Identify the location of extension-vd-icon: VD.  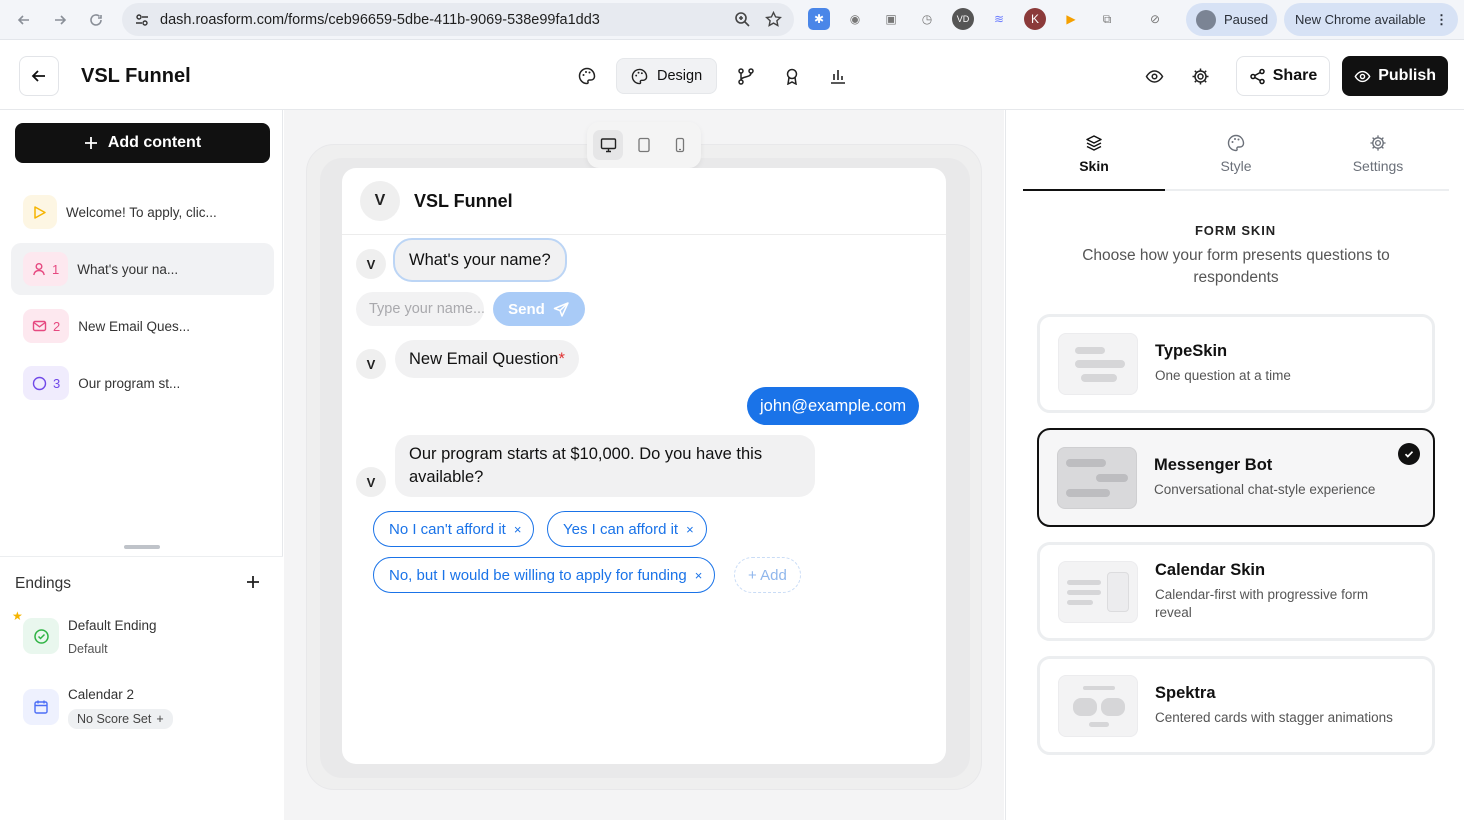
(963, 19).